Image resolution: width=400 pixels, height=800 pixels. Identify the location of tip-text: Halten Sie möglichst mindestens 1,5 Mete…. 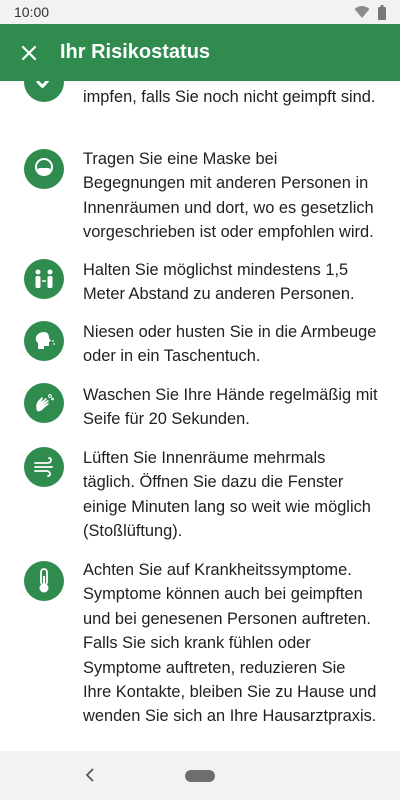
(219, 282).